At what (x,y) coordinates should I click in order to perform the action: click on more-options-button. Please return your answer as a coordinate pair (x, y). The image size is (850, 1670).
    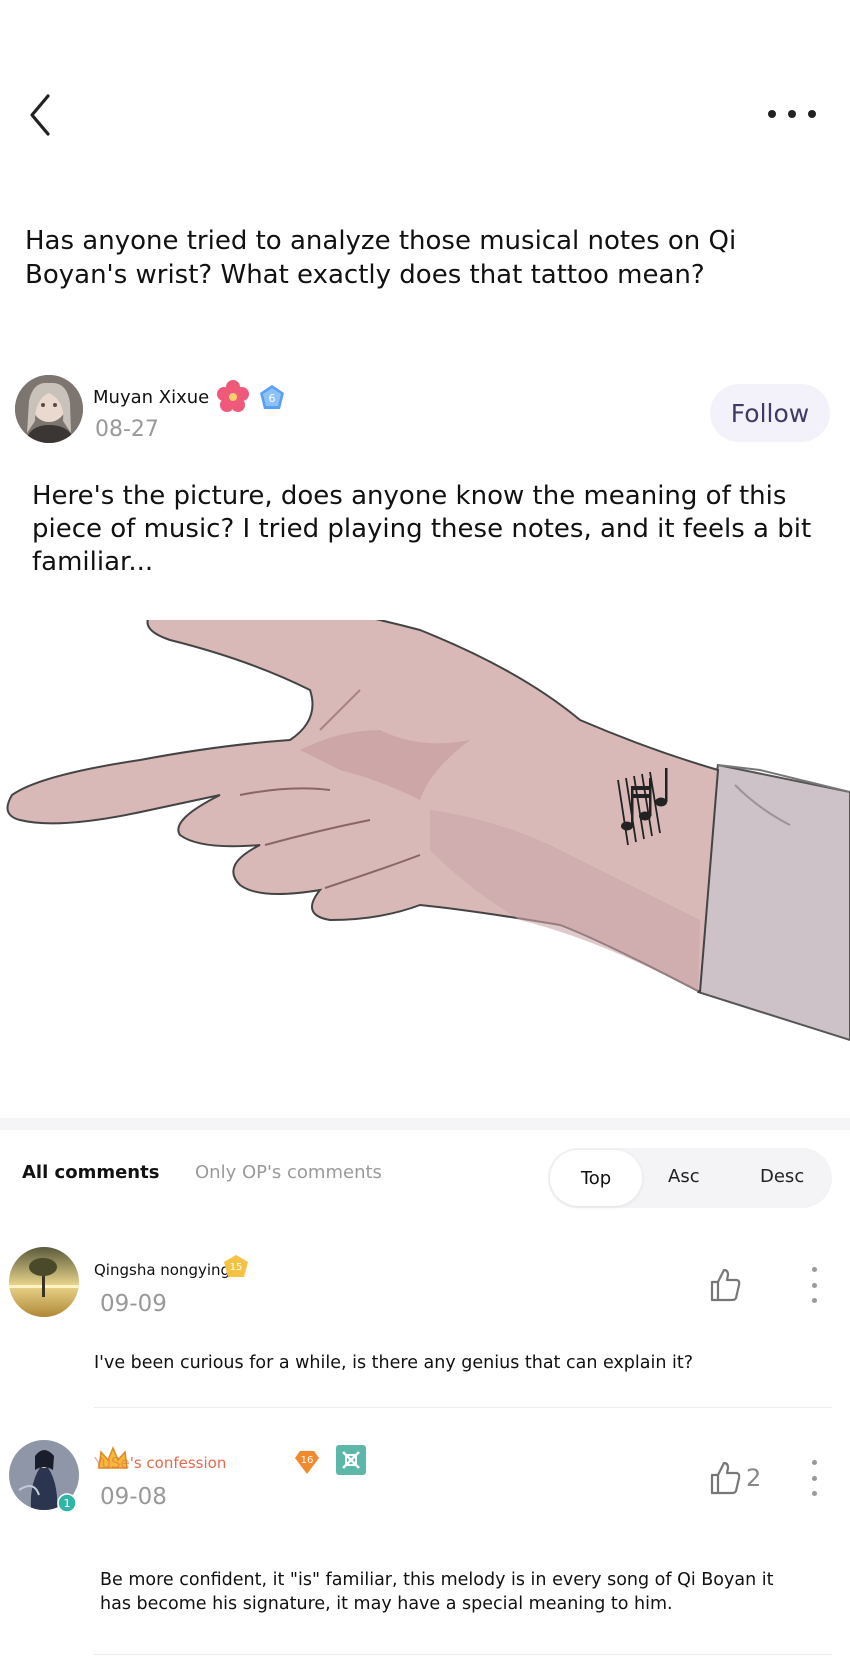
    Looking at the image, I should click on (792, 114).